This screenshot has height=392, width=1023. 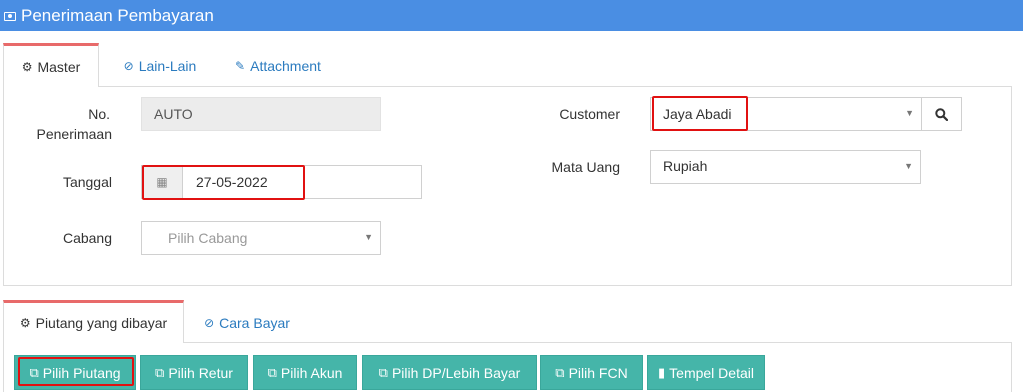 I want to click on tab-cara-bayar-label: Cara Bayar, so click(x=254, y=323).